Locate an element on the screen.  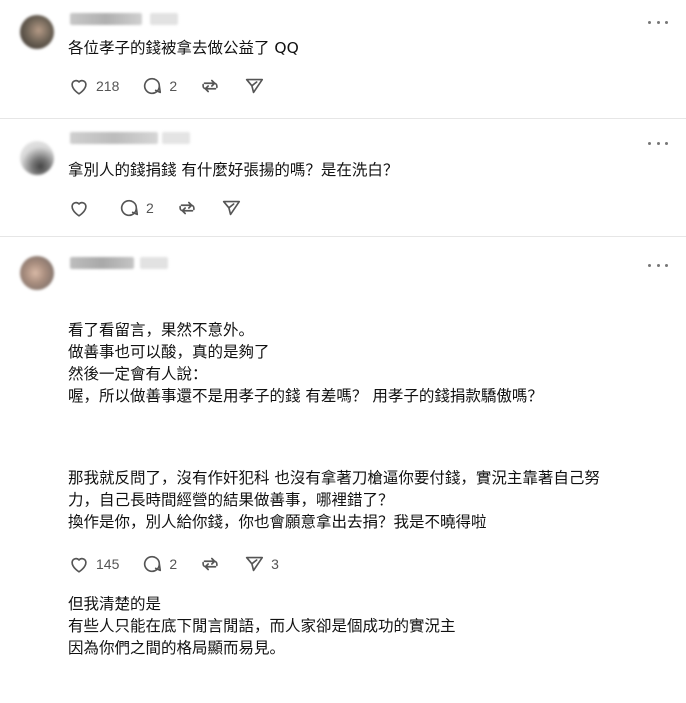
like-count: 218 is located at coordinates (108, 86).